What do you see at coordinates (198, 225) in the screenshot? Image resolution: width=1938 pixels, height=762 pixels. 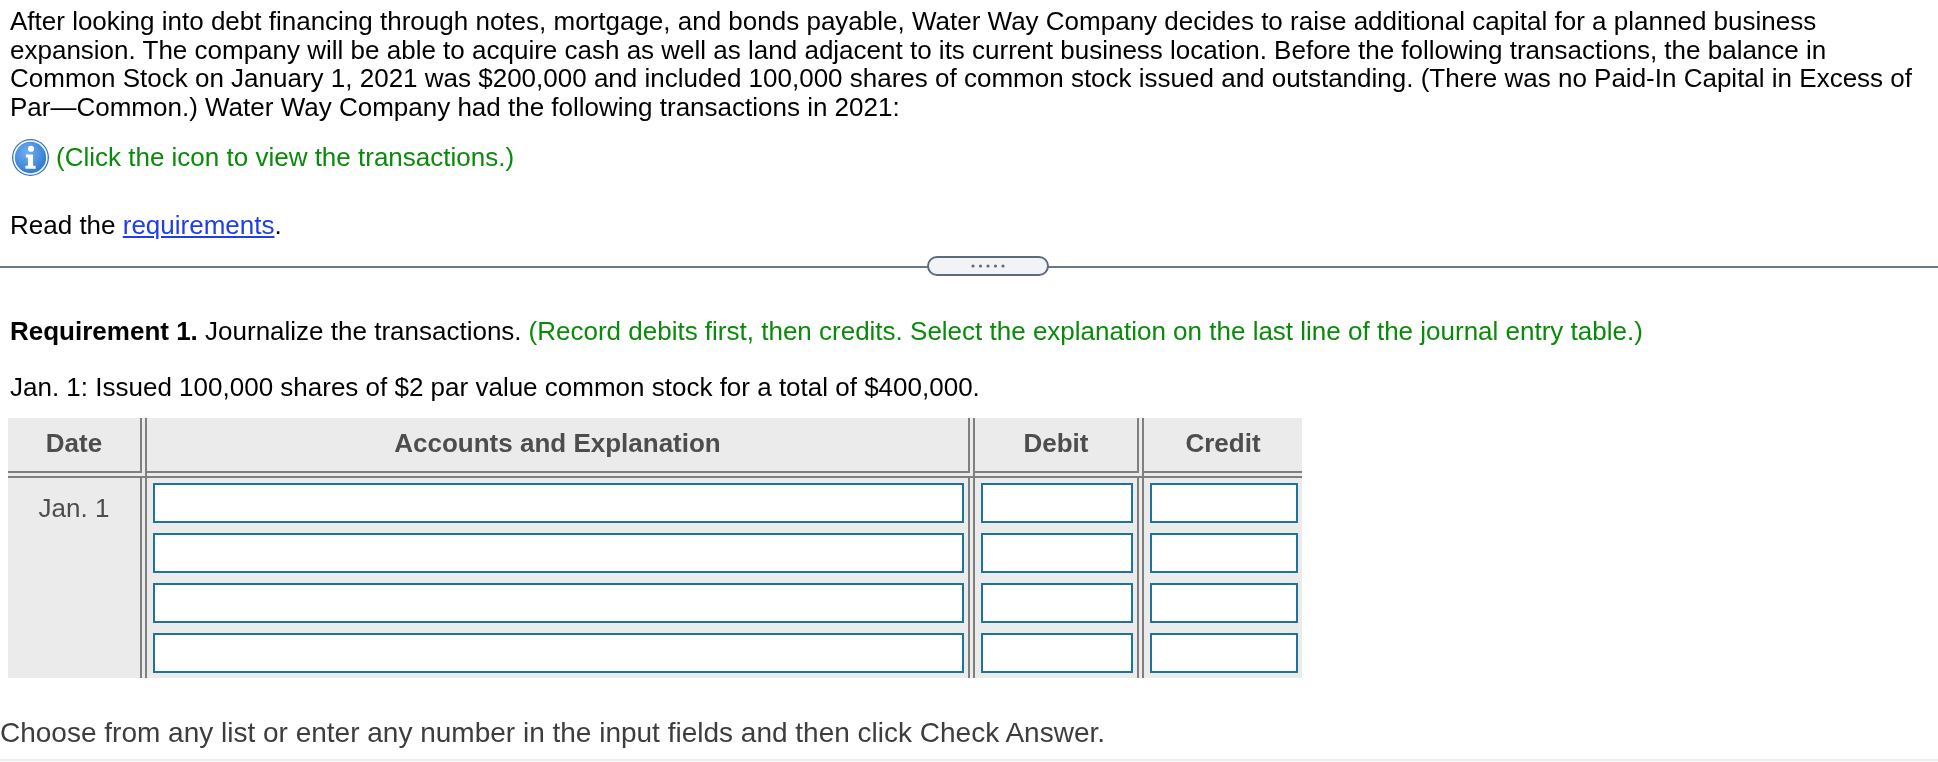 I see `requirements-link: requirements` at bounding box center [198, 225].